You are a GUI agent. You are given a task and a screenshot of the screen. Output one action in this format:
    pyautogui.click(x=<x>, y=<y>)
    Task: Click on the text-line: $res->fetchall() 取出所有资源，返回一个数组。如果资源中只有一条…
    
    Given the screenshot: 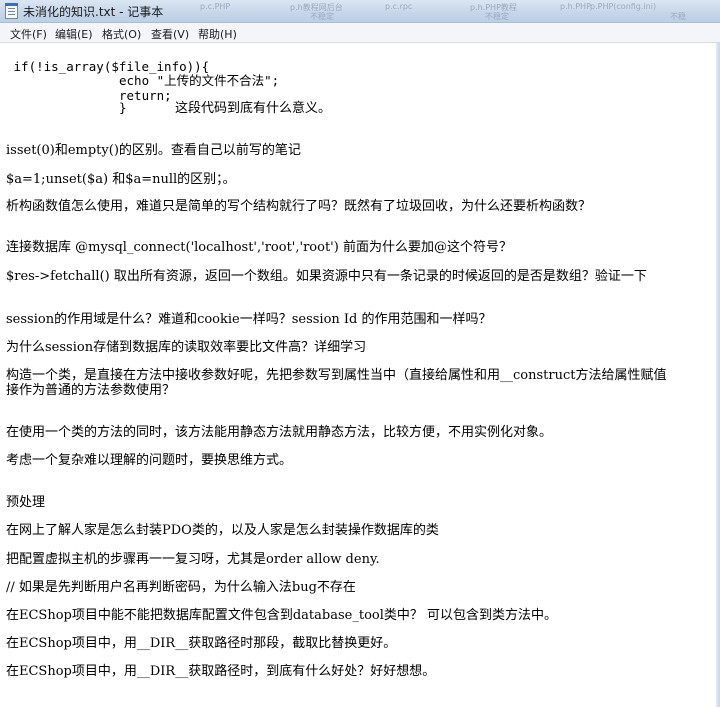 What is the action you would take?
    pyautogui.click(x=326, y=276)
    